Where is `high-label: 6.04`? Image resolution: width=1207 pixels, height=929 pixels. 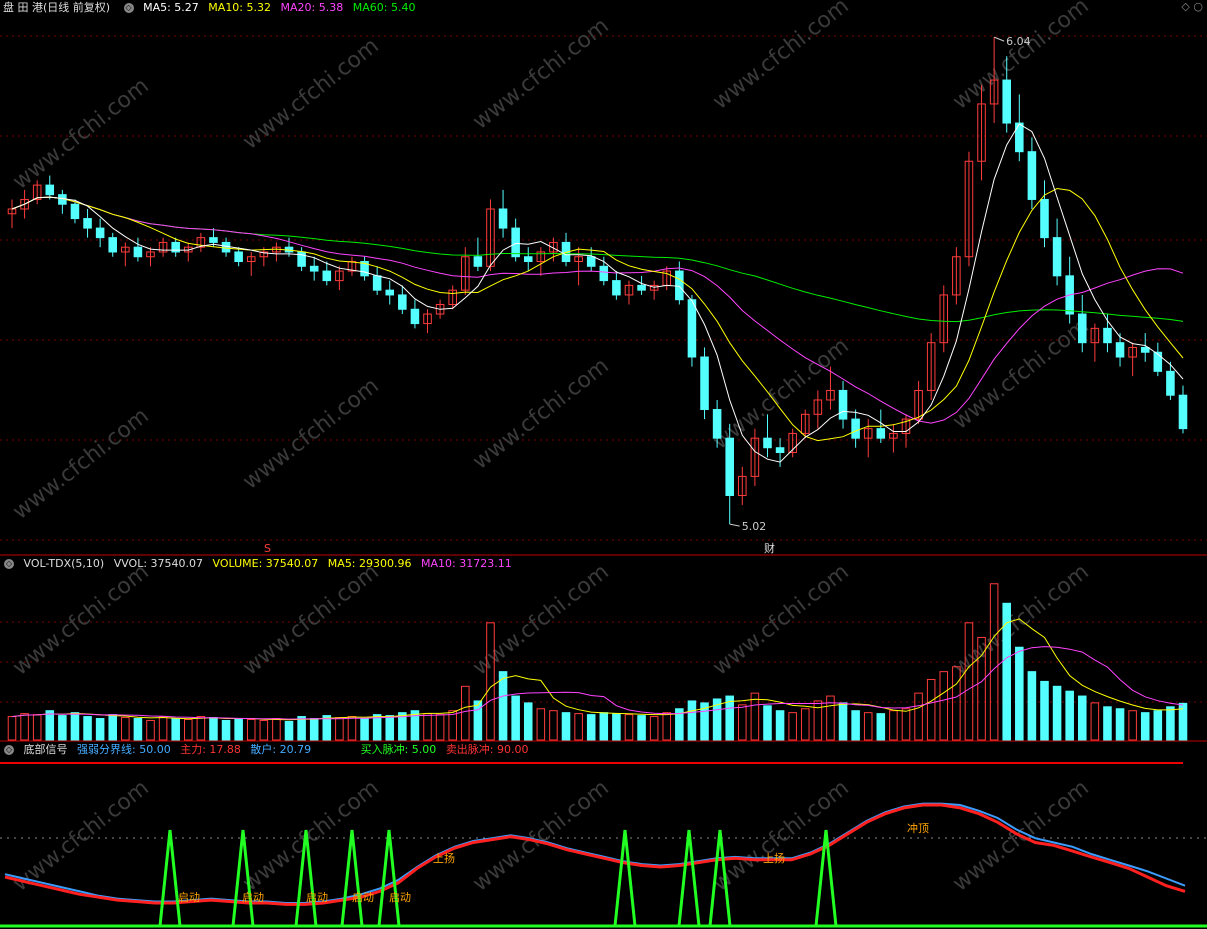
high-label: 6.04 is located at coordinates (1018, 41).